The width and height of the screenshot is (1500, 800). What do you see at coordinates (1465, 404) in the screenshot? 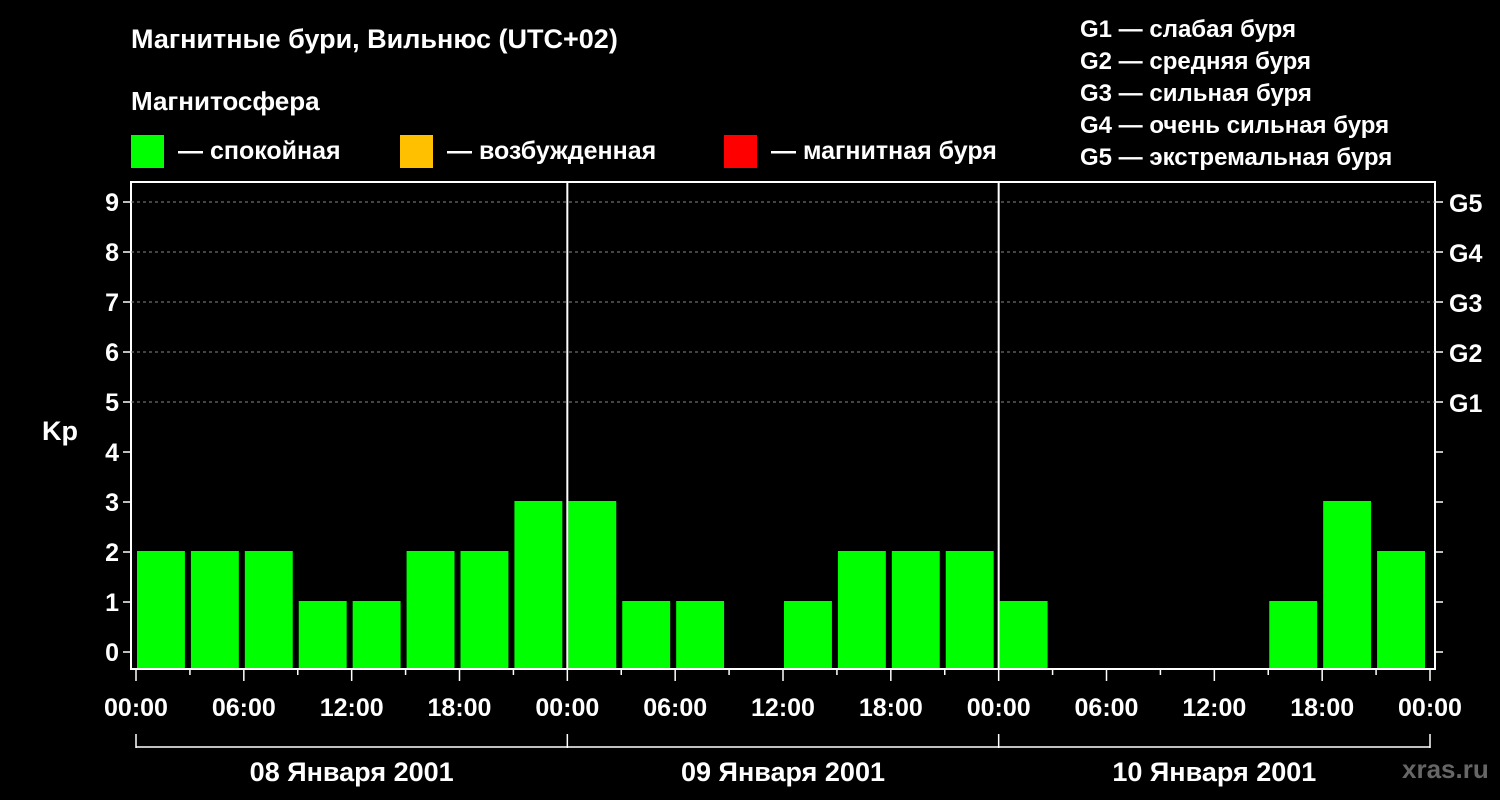
I see `g-level-label: G1` at bounding box center [1465, 404].